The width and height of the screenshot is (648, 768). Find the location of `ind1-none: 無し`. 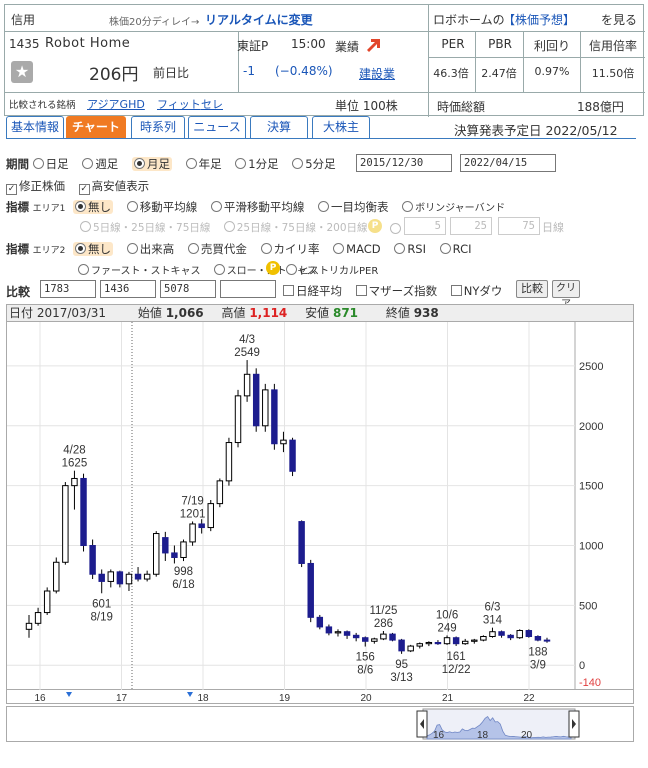

ind1-none: 無し is located at coordinates (93, 207).